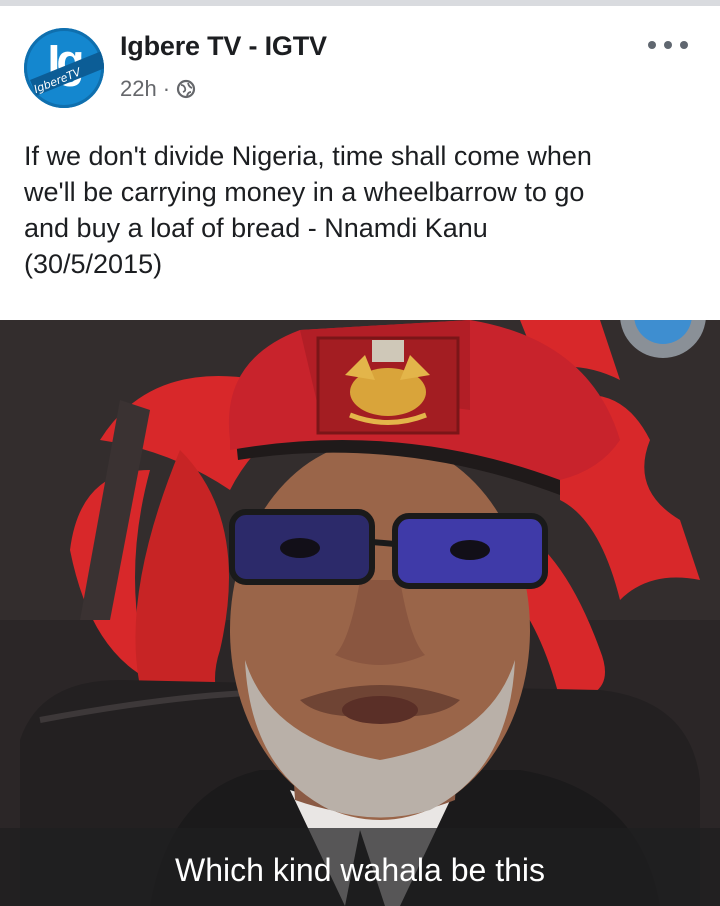  I want to click on more-options-icon, so click(668, 45).